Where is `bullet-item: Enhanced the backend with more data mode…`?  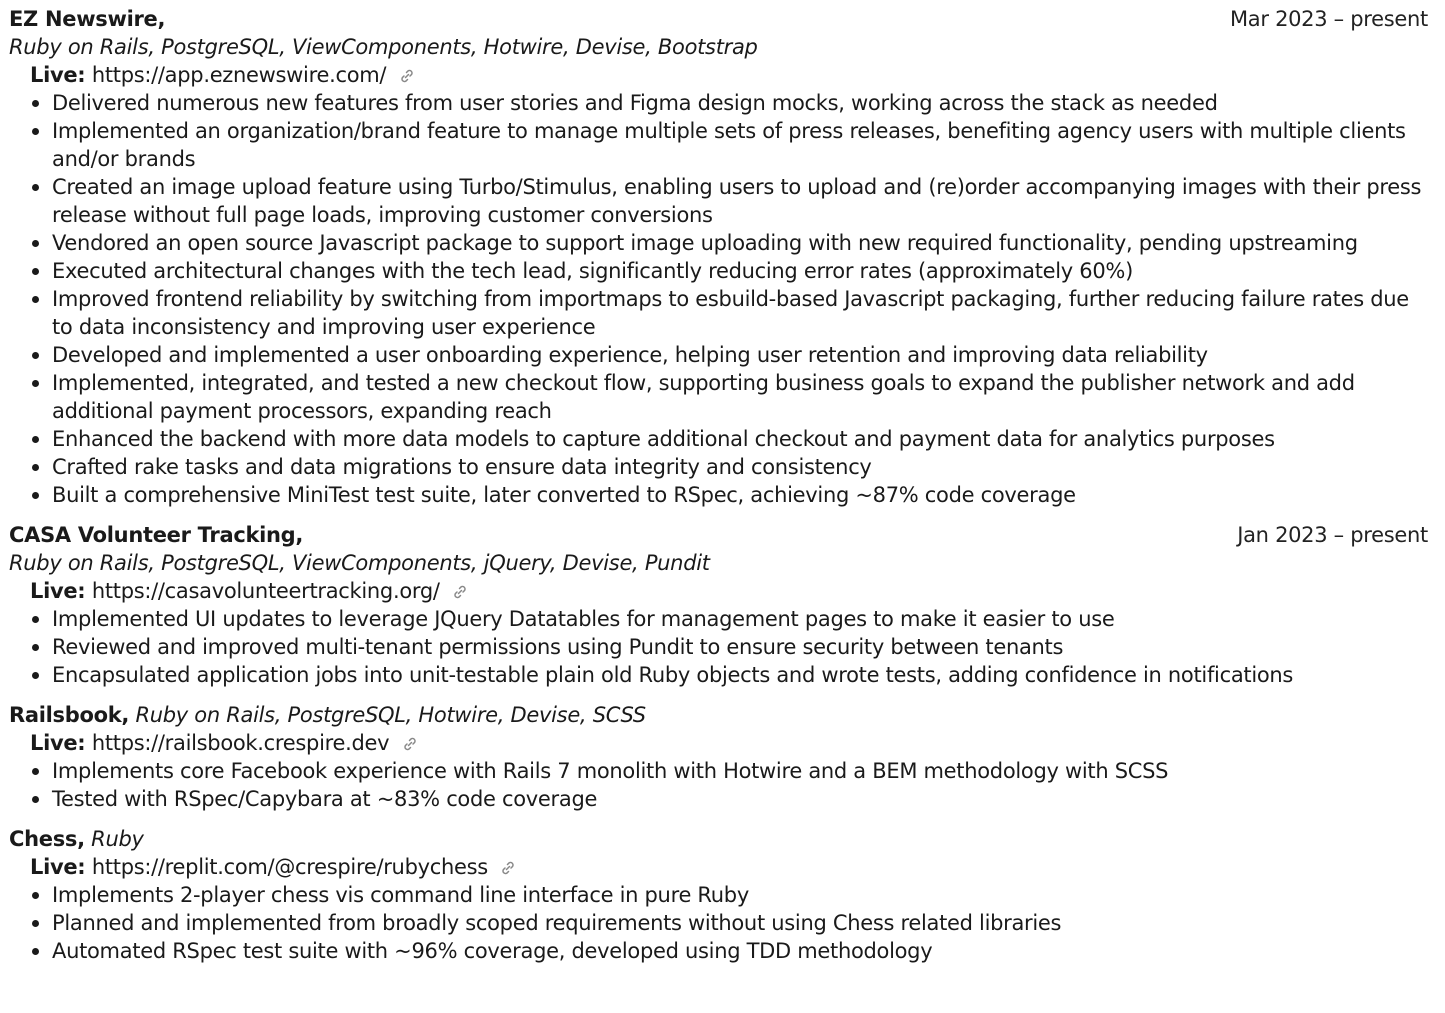
bullet-item: Enhanced the backend with more data mode… is located at coordinates (718, 439).